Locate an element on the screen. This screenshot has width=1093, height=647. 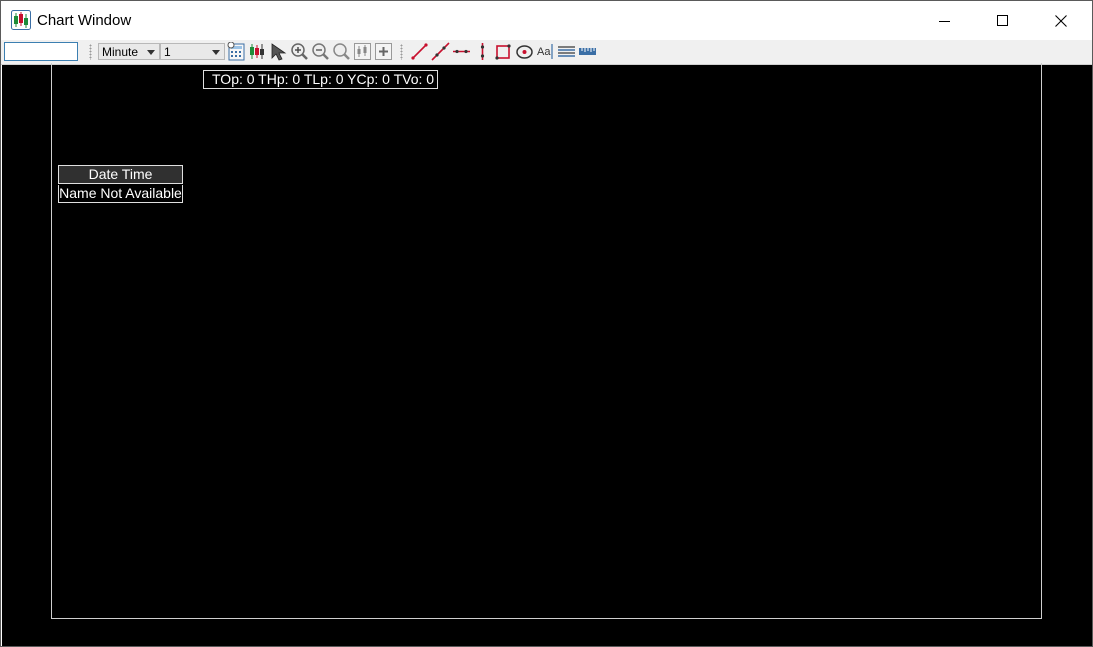
vertical-line-icon is located at coordinates (482, 51).